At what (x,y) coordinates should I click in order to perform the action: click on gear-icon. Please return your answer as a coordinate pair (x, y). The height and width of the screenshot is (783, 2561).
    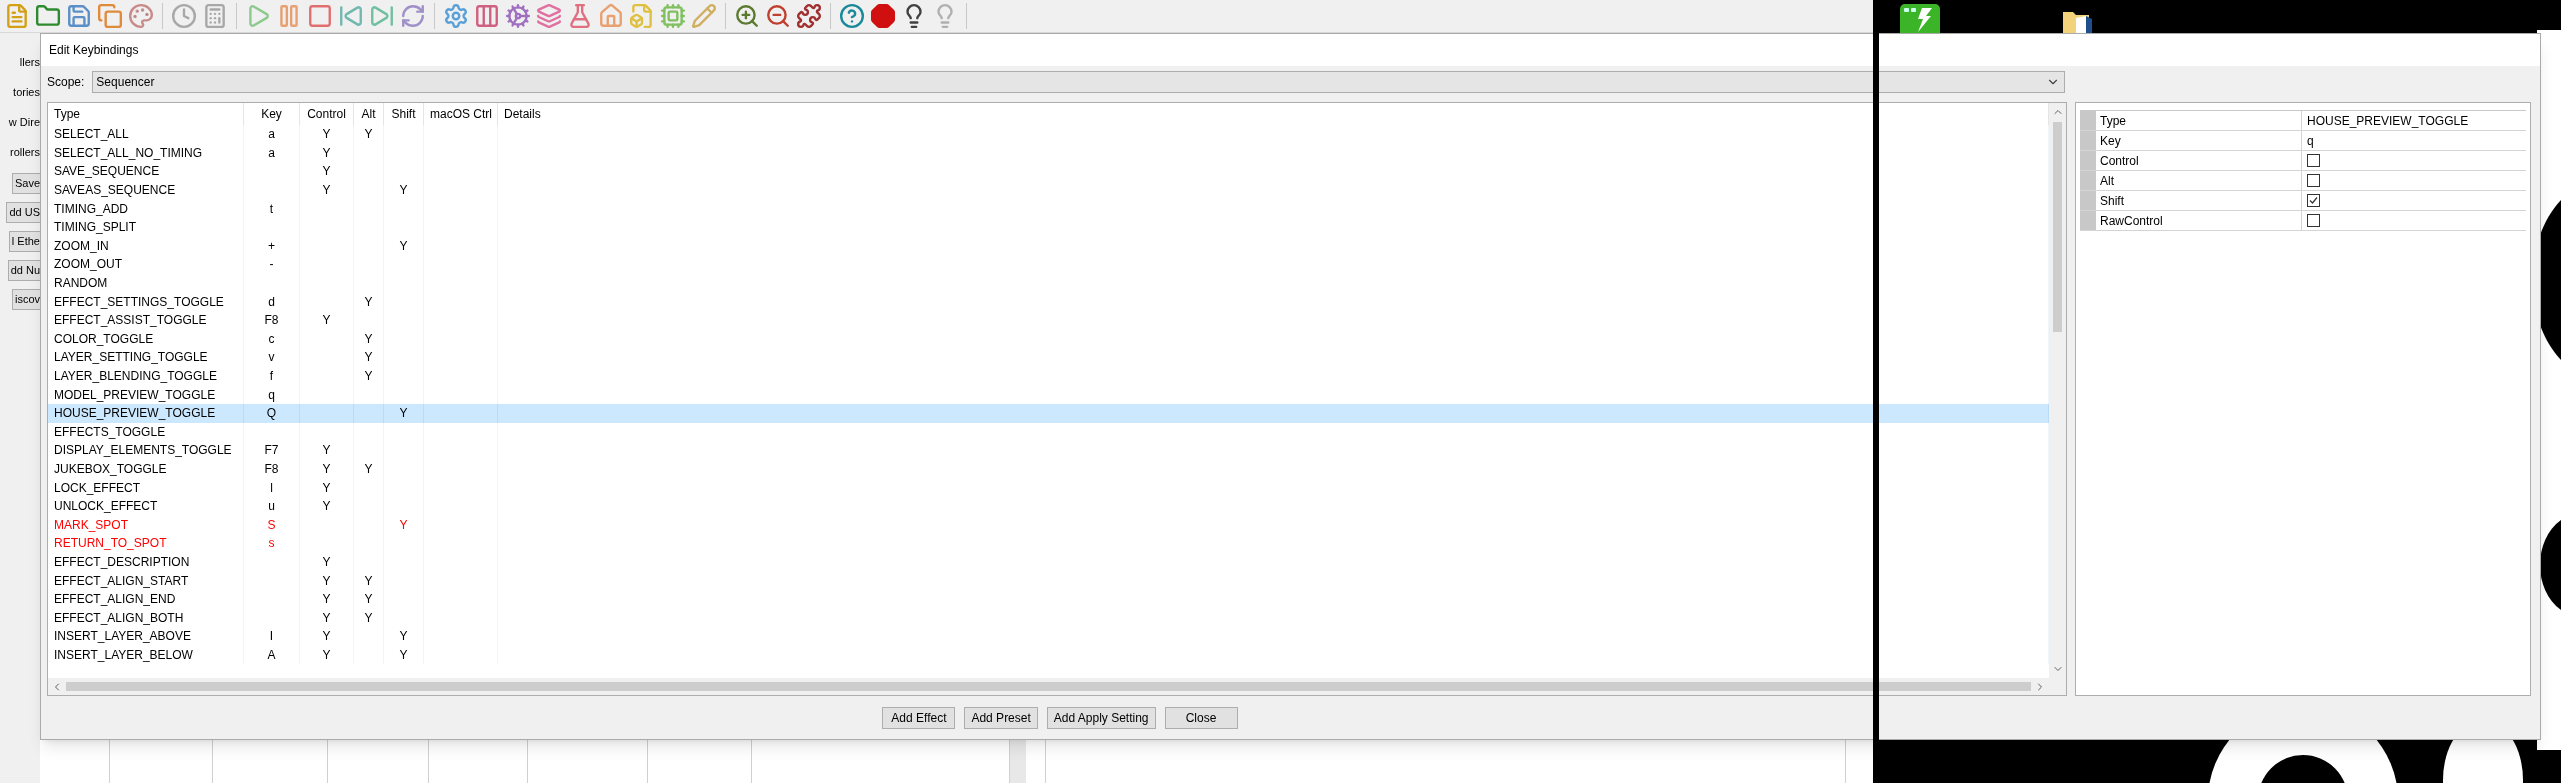
    Looking at the image, I should click on (518, 16).